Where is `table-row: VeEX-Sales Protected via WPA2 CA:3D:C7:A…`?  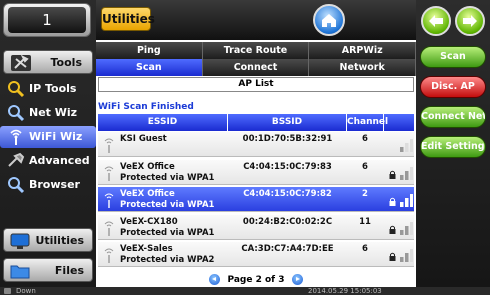 table-row: VeEX-Sales Protected via WPA2 CA:3D:C7:A… is located at coordinates (256, 254).